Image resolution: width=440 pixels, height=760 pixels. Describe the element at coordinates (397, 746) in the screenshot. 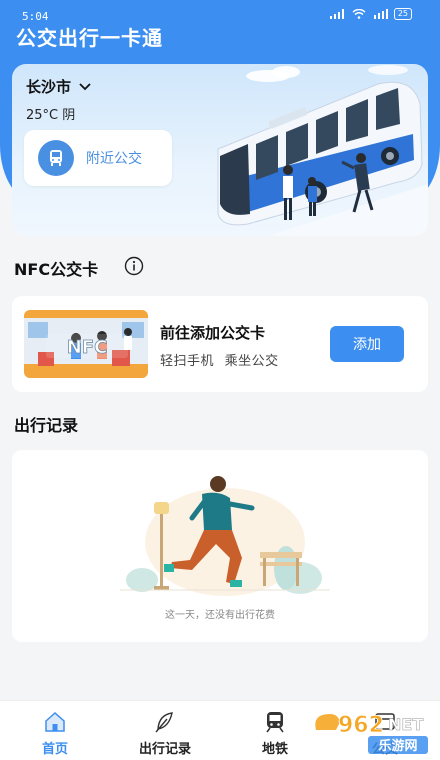

I see `watermark-site: 乐游网` at that location.